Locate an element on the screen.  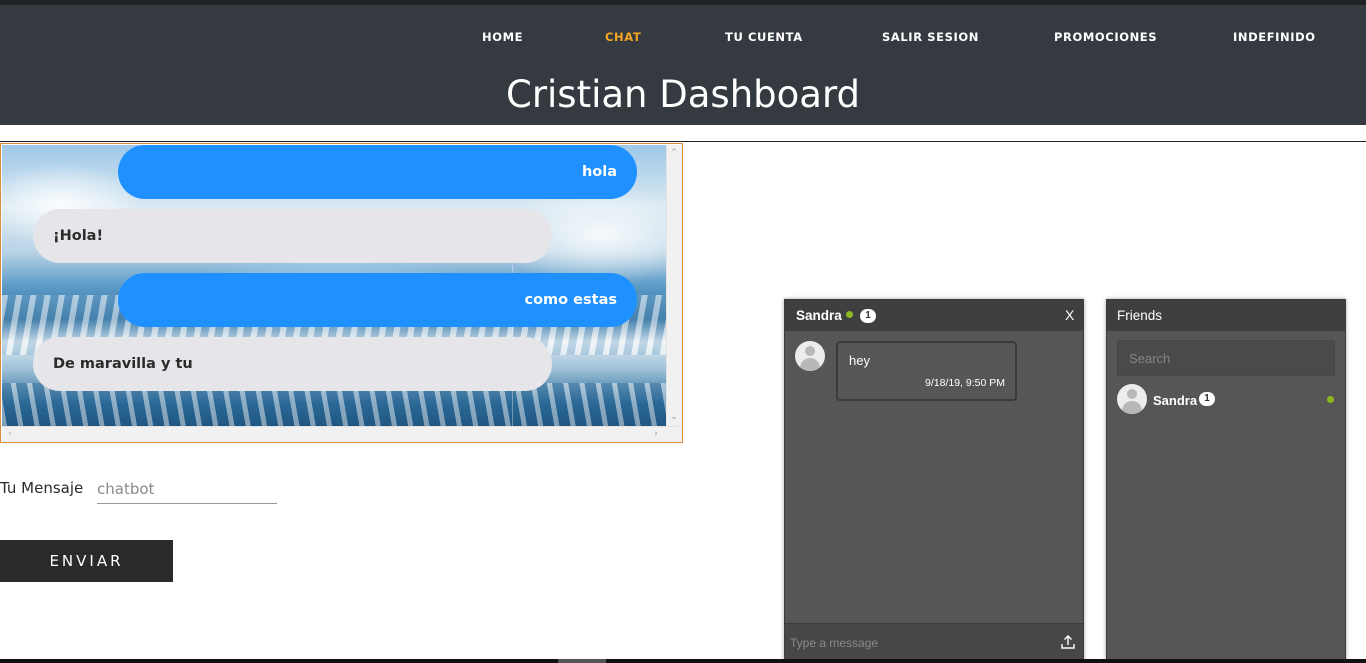
send-button: ENVIAR is located at coordinates (86, 561).